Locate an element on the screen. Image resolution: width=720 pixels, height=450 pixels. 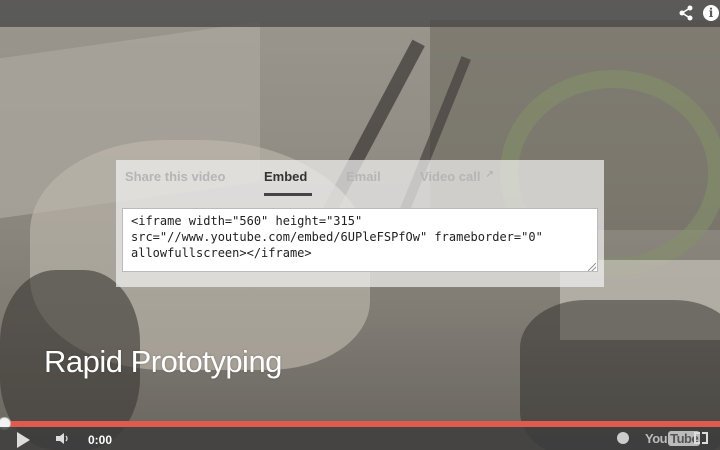
info-icon: i is located at coordinates (710, 13).